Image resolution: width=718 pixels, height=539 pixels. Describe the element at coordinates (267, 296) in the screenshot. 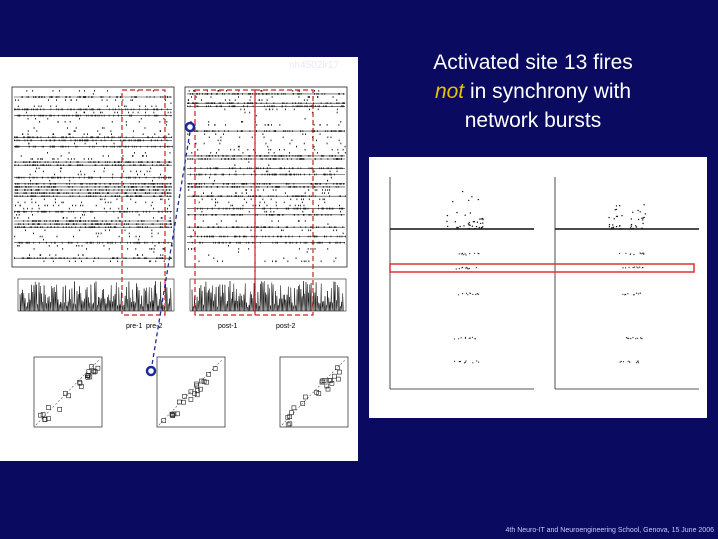

I see `burst-histogram-right` at that location.